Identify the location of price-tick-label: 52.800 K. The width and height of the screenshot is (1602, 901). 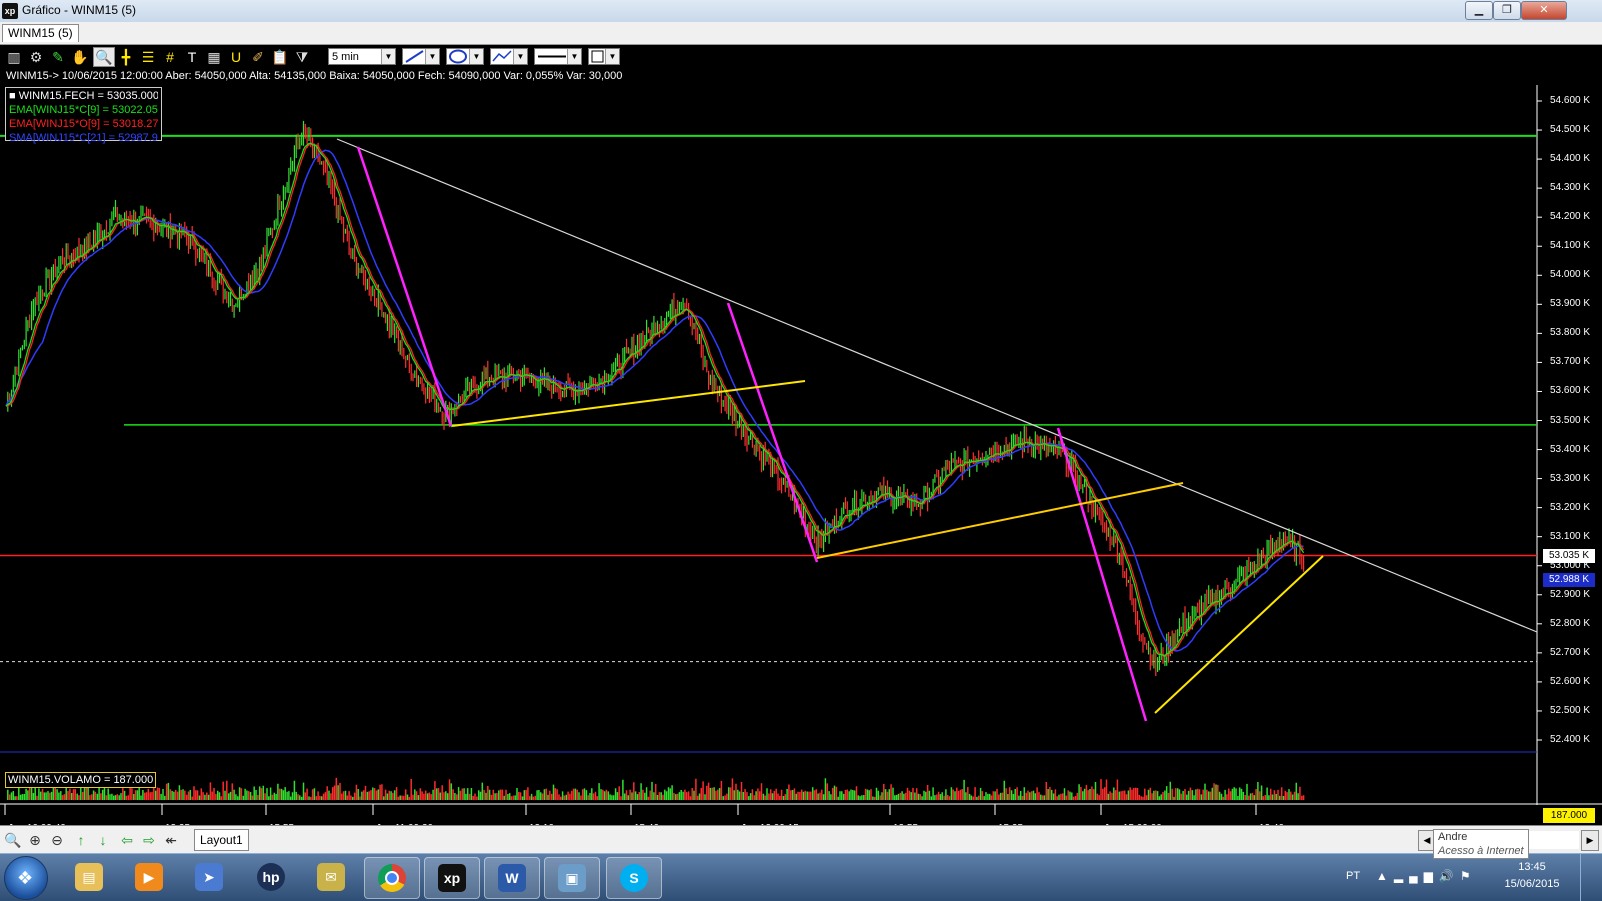
(1570, 623).